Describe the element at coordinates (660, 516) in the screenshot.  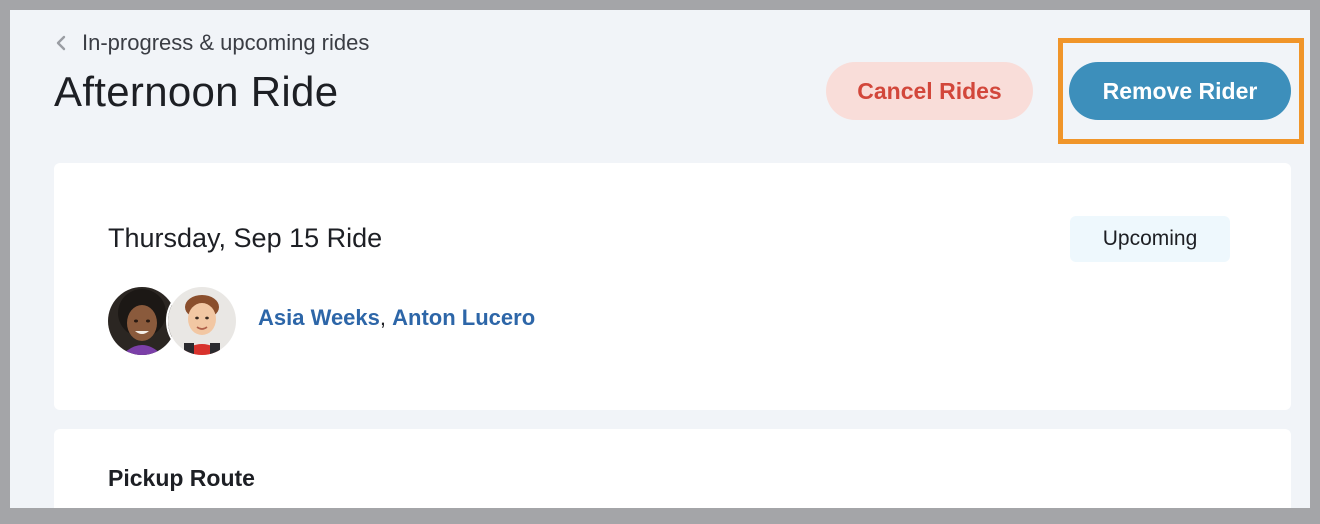
I see `bottom-shade` at that location.